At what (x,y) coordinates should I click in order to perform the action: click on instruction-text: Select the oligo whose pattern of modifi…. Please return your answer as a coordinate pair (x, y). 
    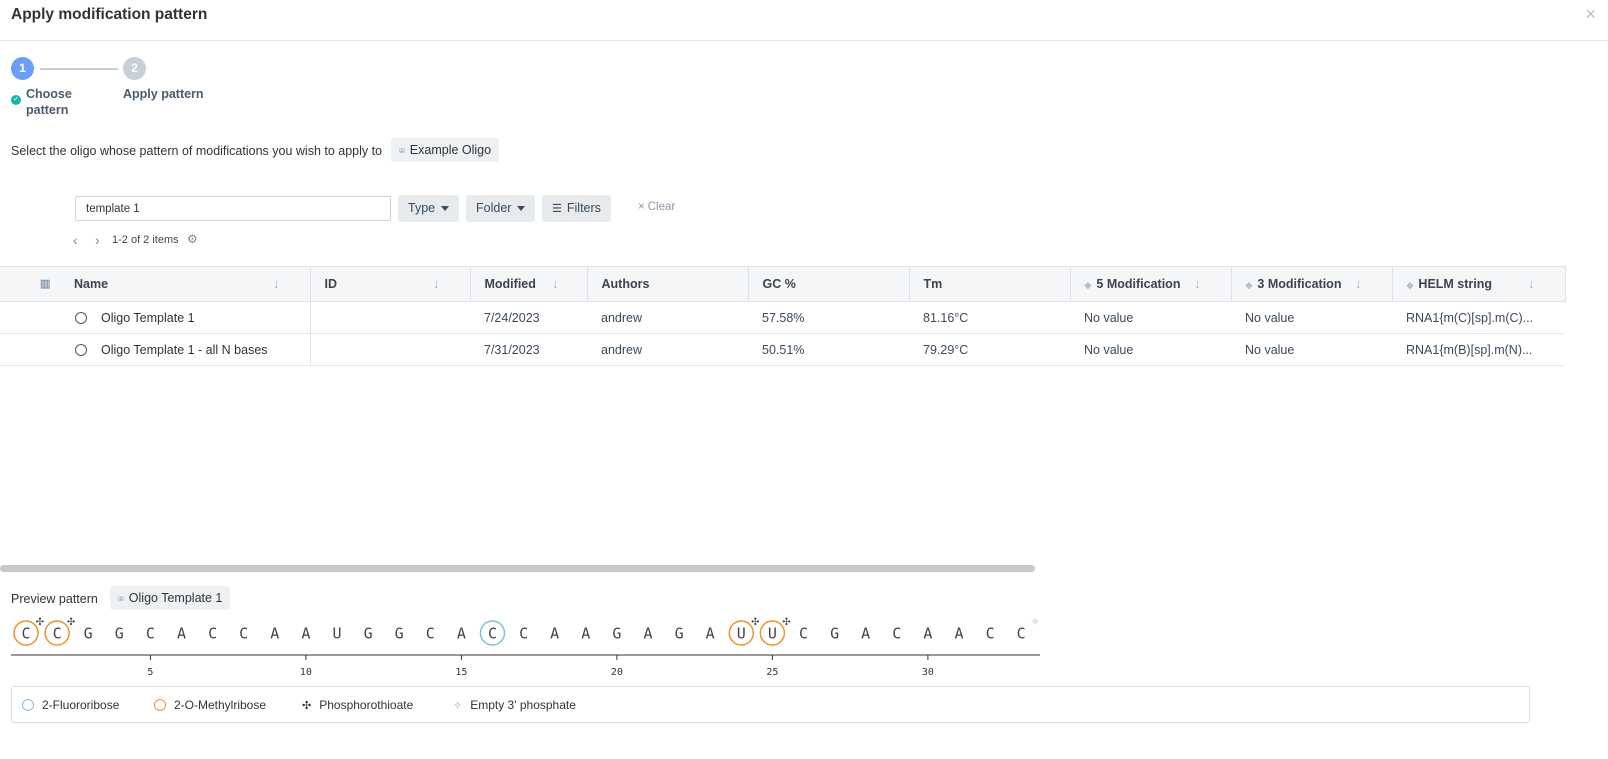
    Looking at the image, I should click on (197, 151).